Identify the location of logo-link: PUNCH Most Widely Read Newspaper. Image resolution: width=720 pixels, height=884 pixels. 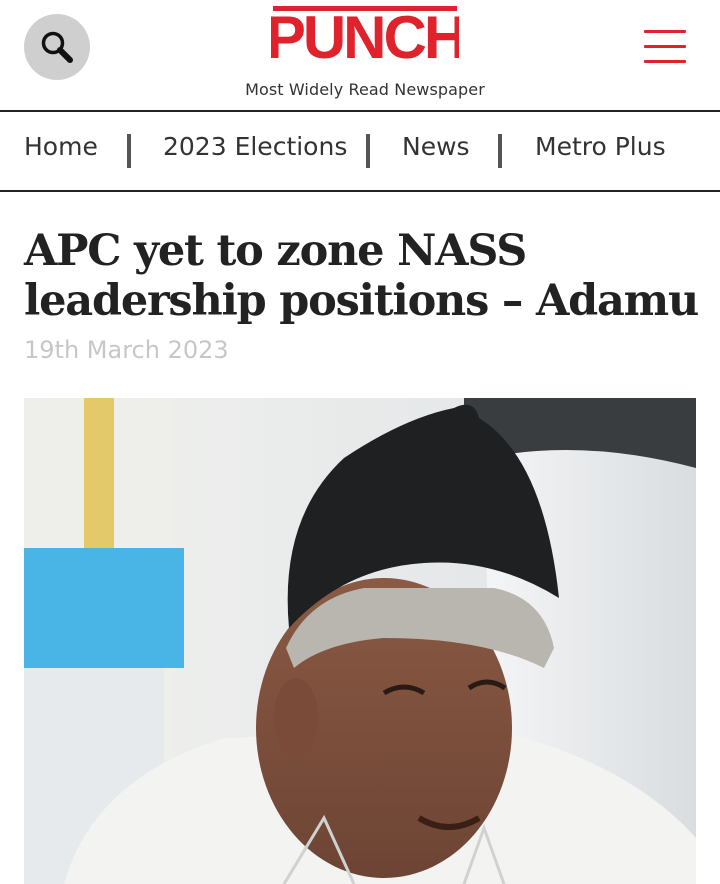
(365, 52).